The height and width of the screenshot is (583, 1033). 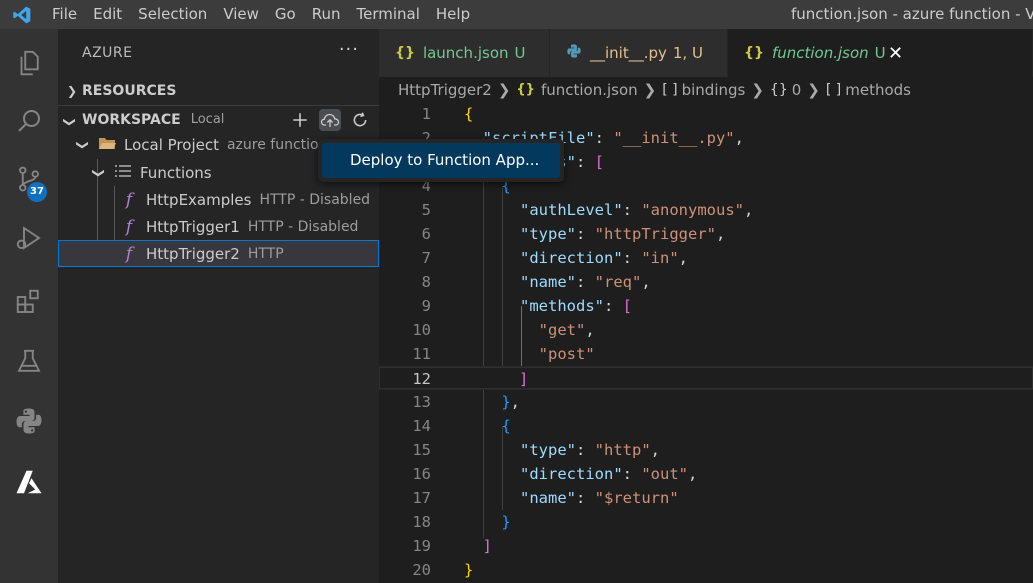 What do you see at coordinates (171, 144) in the screenshot?
I see `local-project-label: Local Project` at bounding box center [171, 144].